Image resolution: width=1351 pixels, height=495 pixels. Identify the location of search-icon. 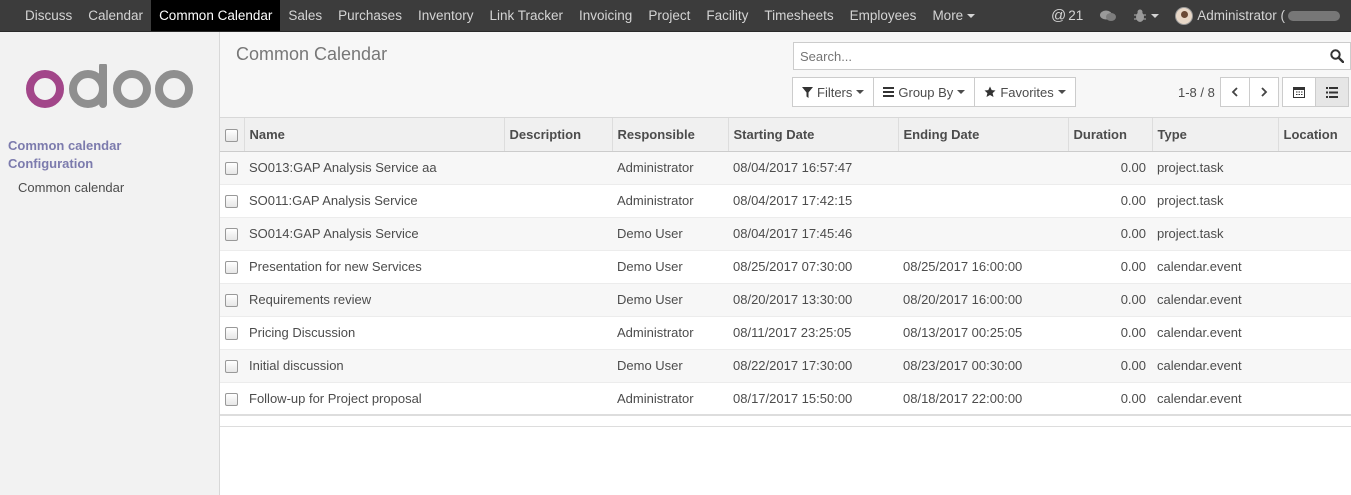
(1337, 56).